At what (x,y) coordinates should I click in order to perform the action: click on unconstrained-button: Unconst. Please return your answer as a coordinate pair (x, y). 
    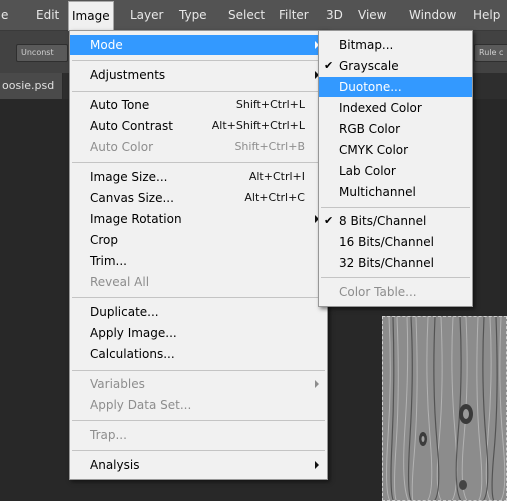
    Looking at the image, I should click on (42, 53).